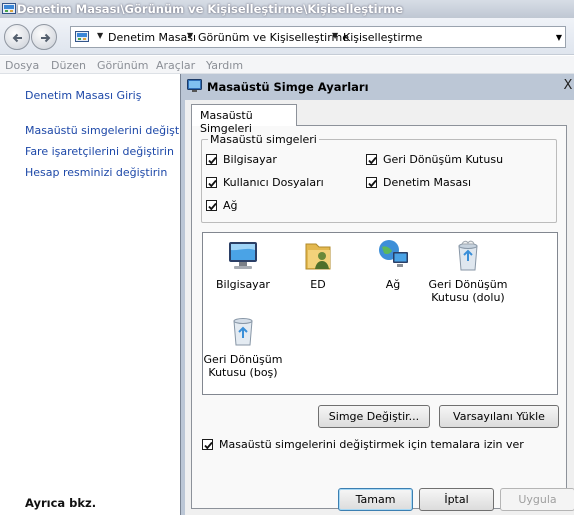 This screenshot has width=574, height=515. Describe the element at coordinates (250, 159) in the screenshot. I see `checkbox-label: Bilgisayar` at that location.